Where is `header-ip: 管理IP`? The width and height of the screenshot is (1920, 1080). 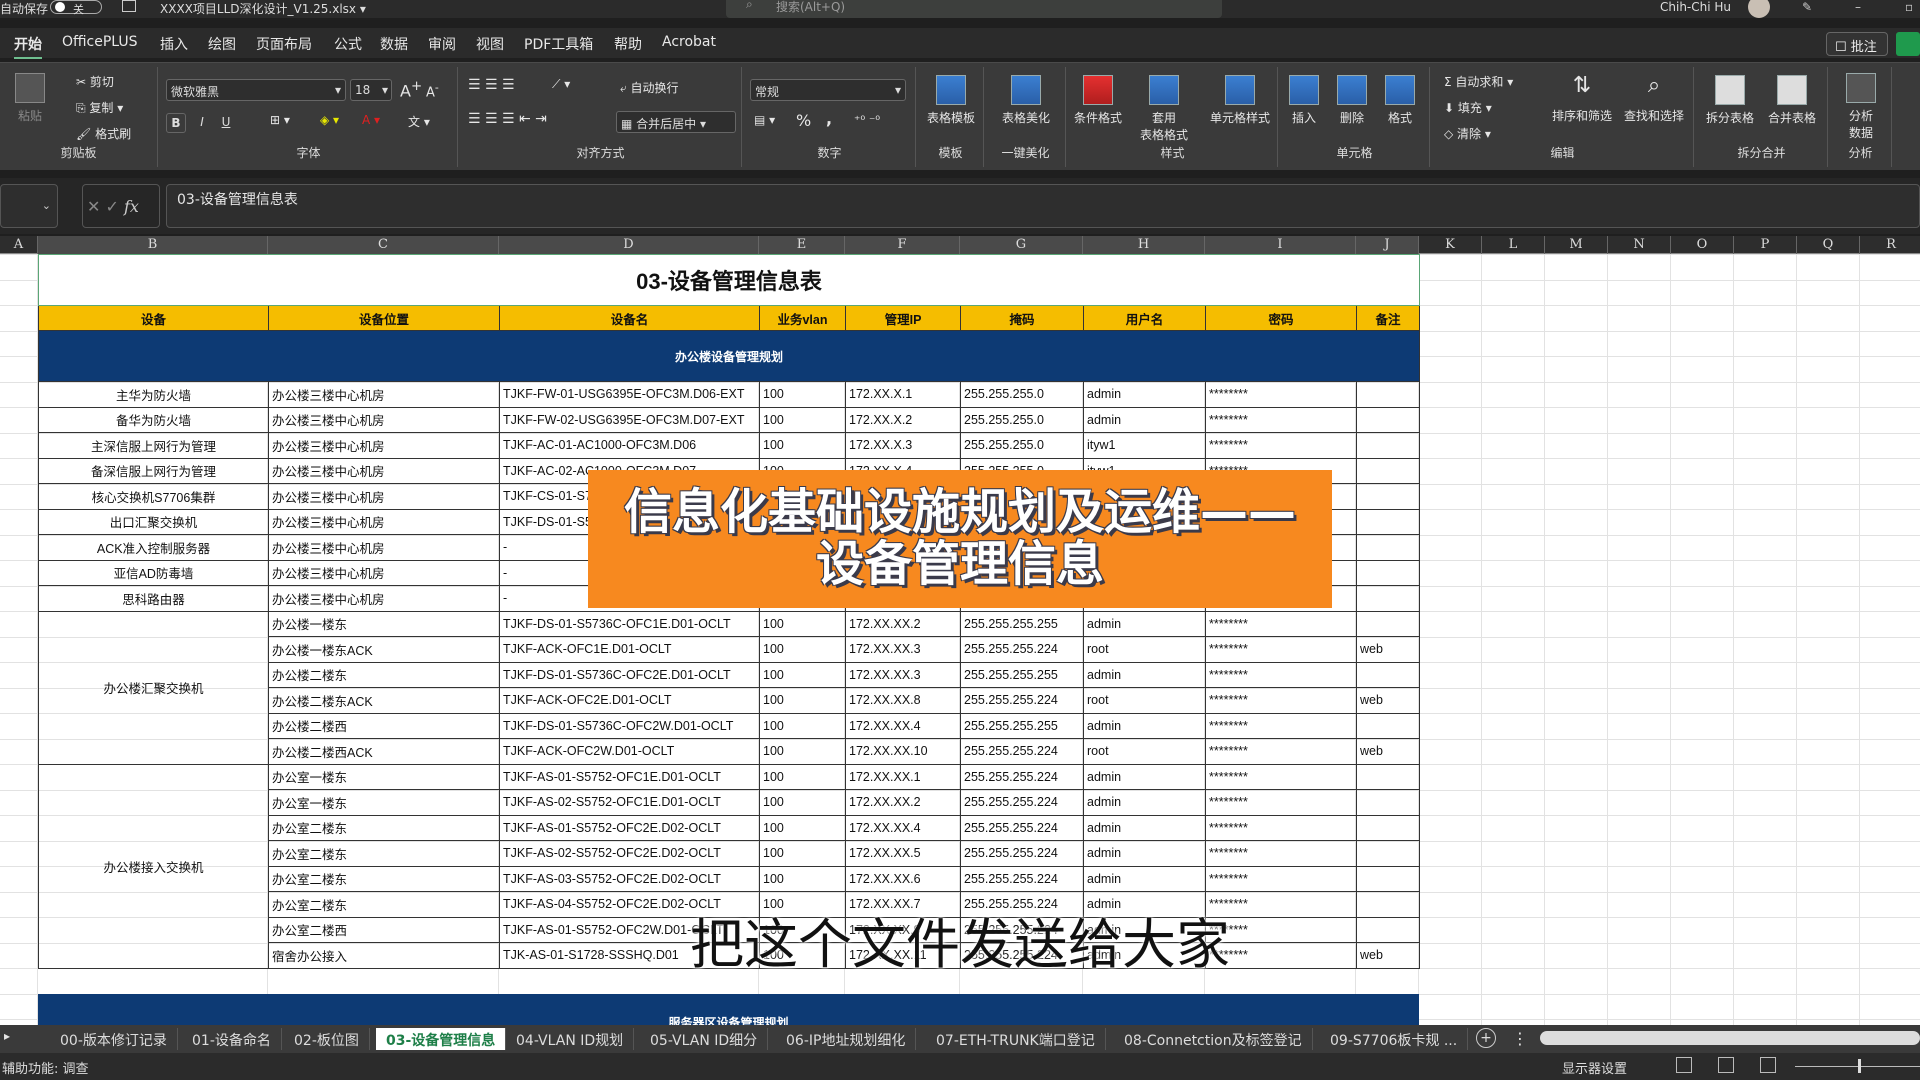
header-ip: 管理IP is located at coordinates (903, 318).